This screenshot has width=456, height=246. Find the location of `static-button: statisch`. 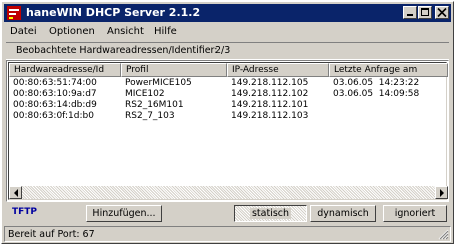

static-button: statisch is located at coordinates (270, 213).